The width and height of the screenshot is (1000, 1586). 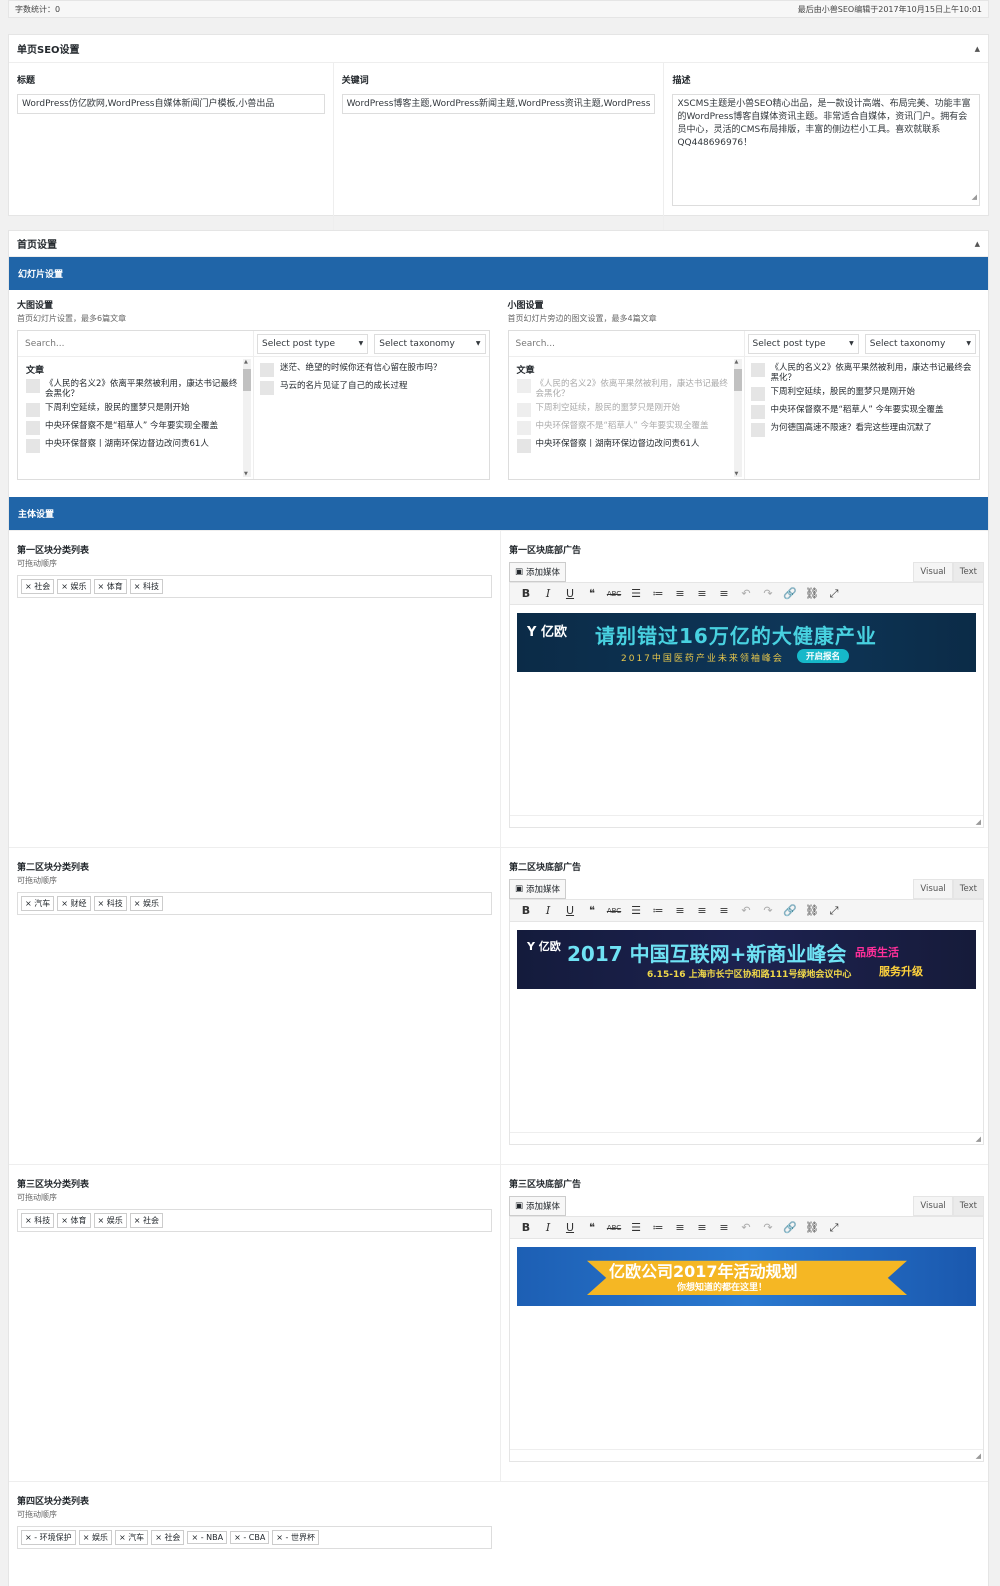 I want to click on scroll-down-icon: ▼, so click(x=737, y=474).